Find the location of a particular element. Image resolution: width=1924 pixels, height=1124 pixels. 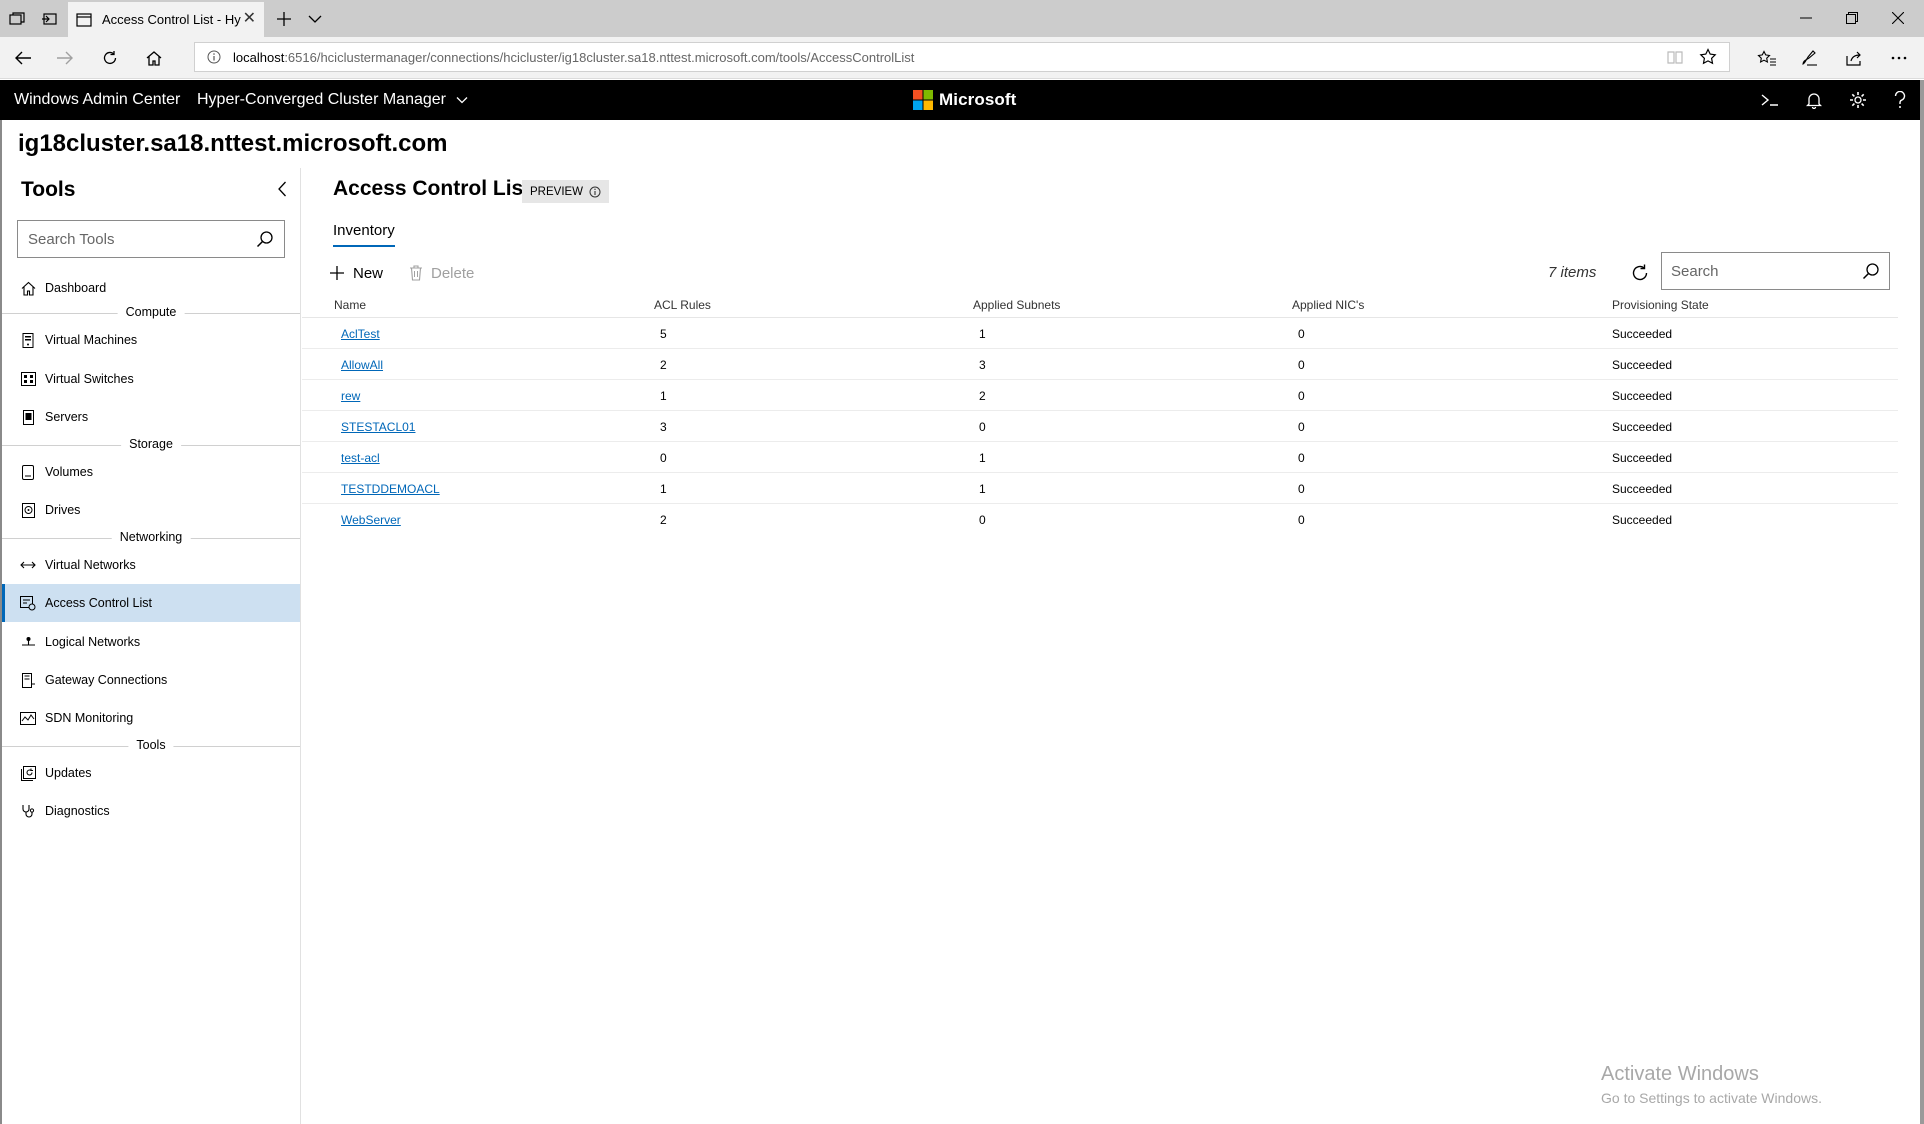

sidebar-item-label: Logical Networks is located at coordinates (93, 642).